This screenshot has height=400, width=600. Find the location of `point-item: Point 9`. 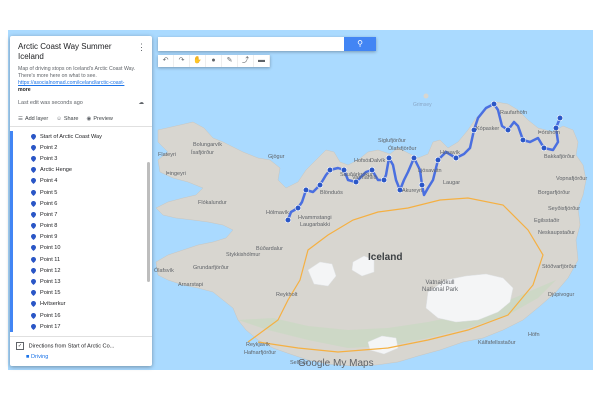

point-item: Point 9 is located at coordinates (82, 237).